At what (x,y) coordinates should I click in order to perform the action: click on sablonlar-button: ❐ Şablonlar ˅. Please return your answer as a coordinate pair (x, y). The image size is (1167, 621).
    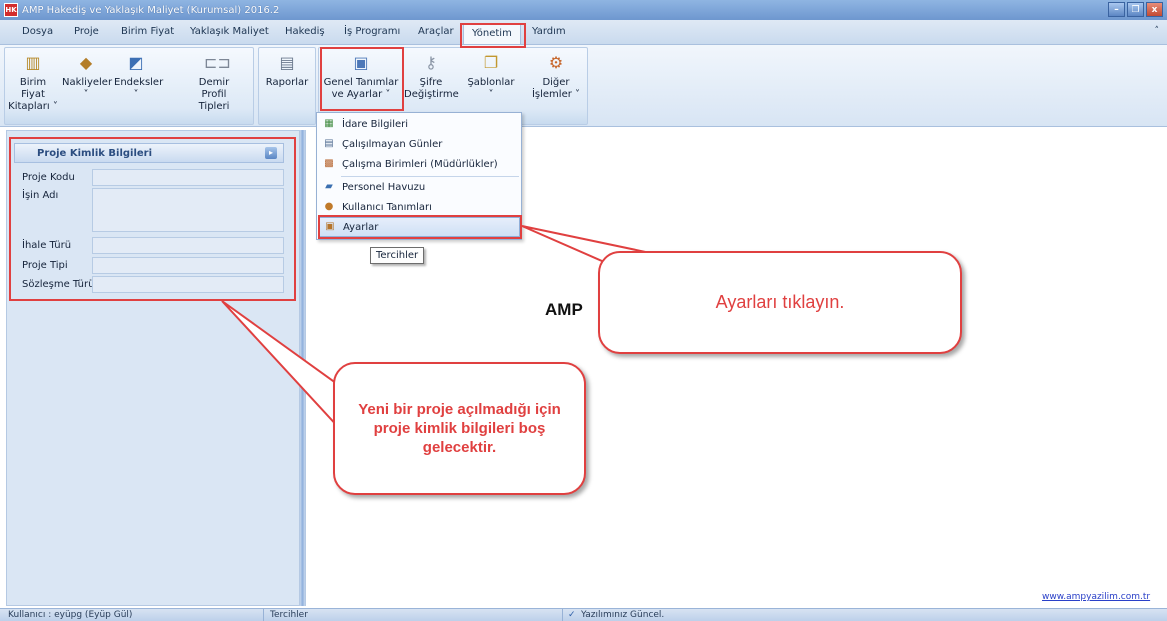
    Looking at the image, I should click on (491, 77).